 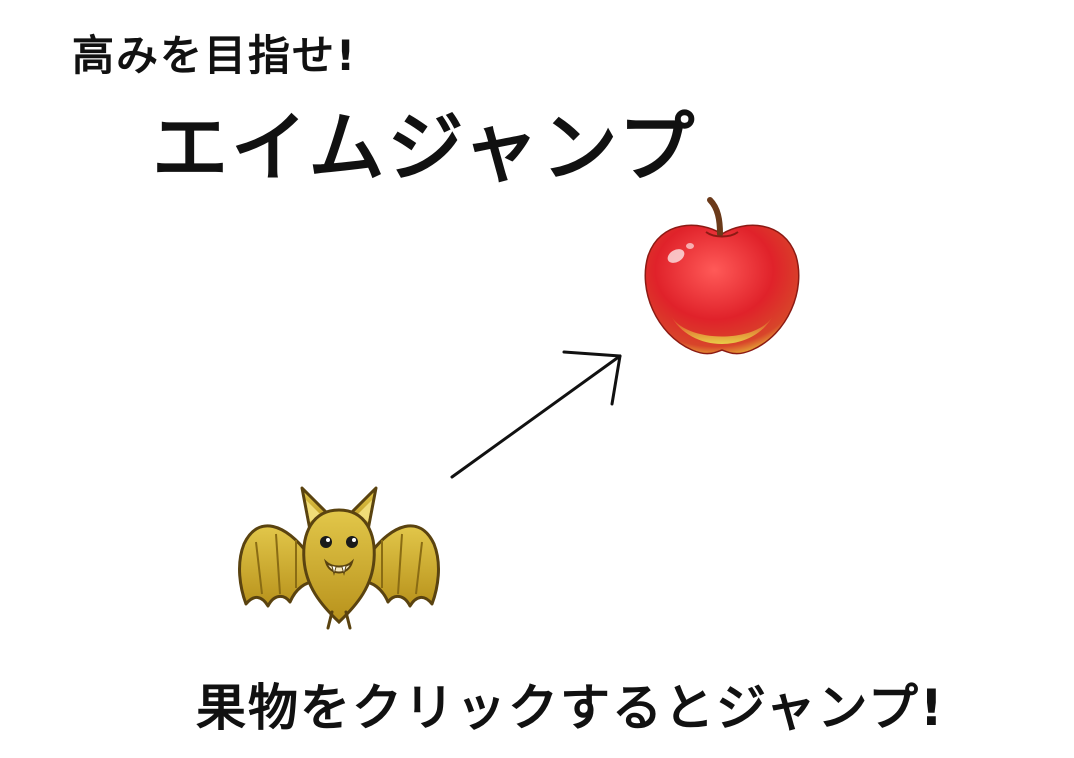 What do you see at coordinates (722, 279) in the screenshot?
I see `apple-icon` at bounding box center [722, 279].